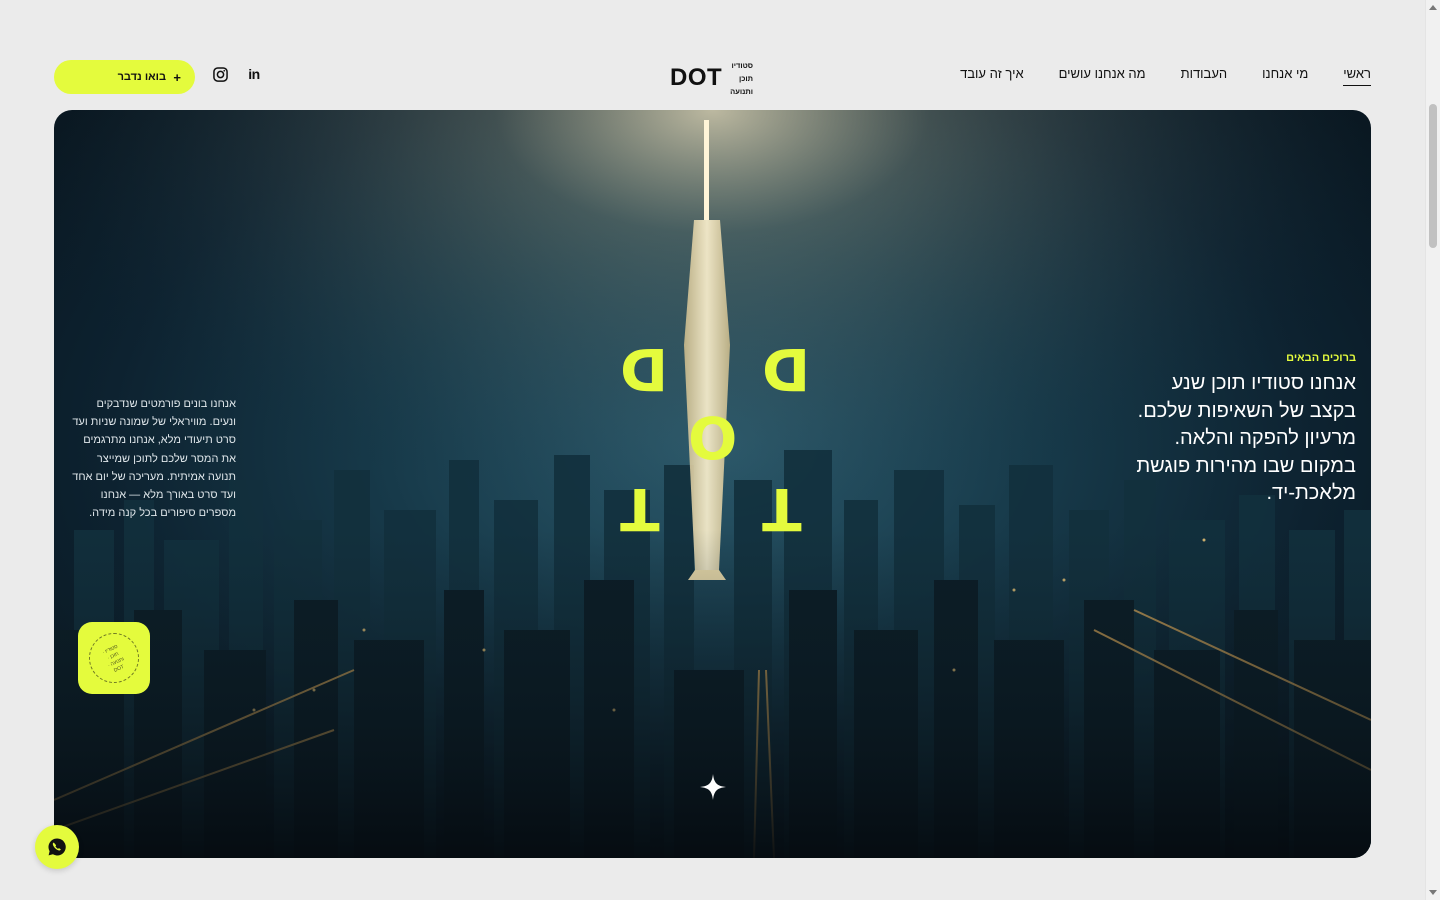 Image resolution: width=1440 pixels, height=900 pixels. What do you see at coordinates (992, 76) in the screenshot?
I see `nav-item-how-it-works: איך זה עובד` at bounding box center [992, 76].